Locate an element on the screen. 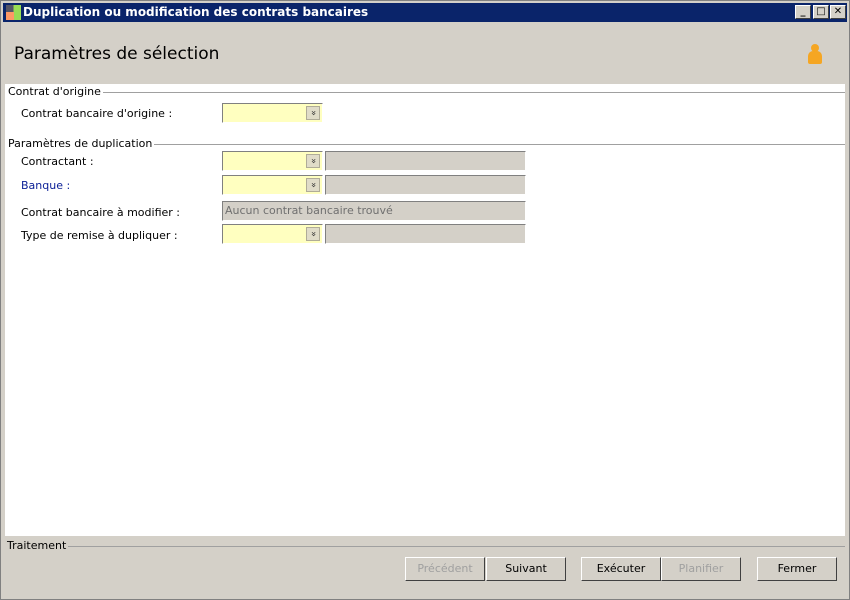  previous-button: Précédent is located at coordinates (445, 569).